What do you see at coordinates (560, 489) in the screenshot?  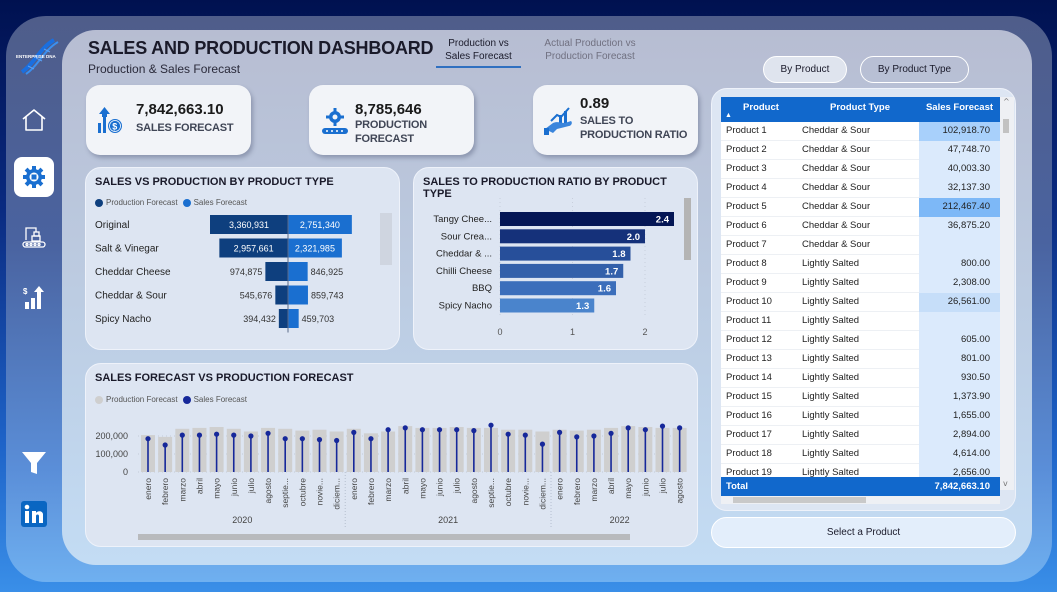 I see `month-label: enero` at bounding box center [560, 489].